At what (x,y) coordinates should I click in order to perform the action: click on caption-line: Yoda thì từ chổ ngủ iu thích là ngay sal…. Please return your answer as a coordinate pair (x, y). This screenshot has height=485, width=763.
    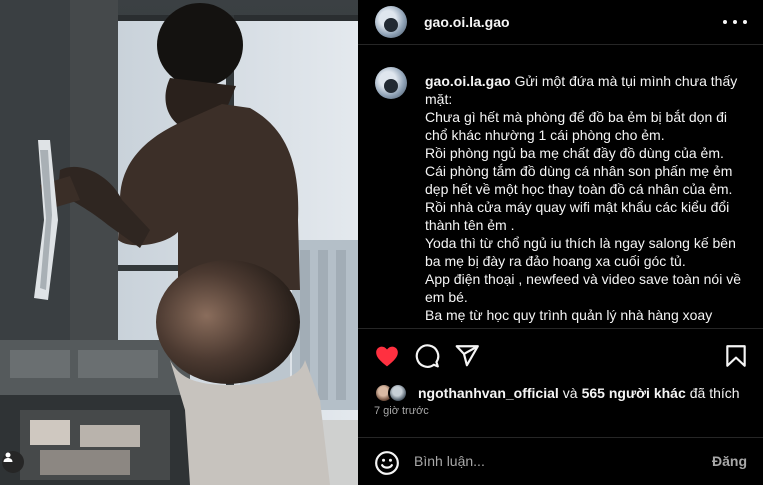
    Looking at the image, I should click on (580, 252).